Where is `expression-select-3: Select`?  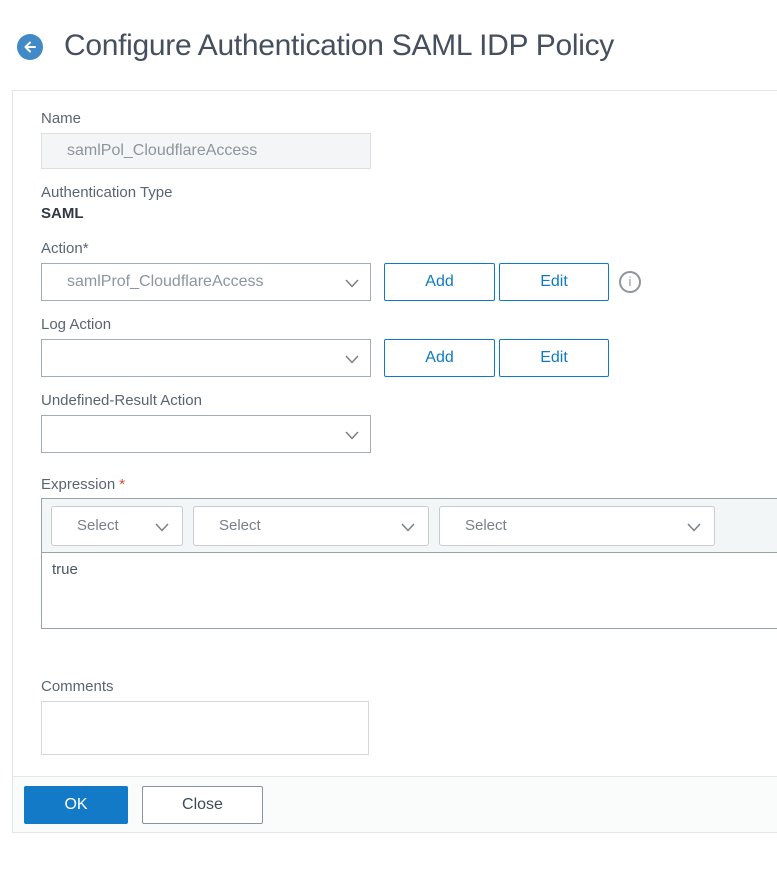
expression-select-3: Select is located at coordinates (577, 525).